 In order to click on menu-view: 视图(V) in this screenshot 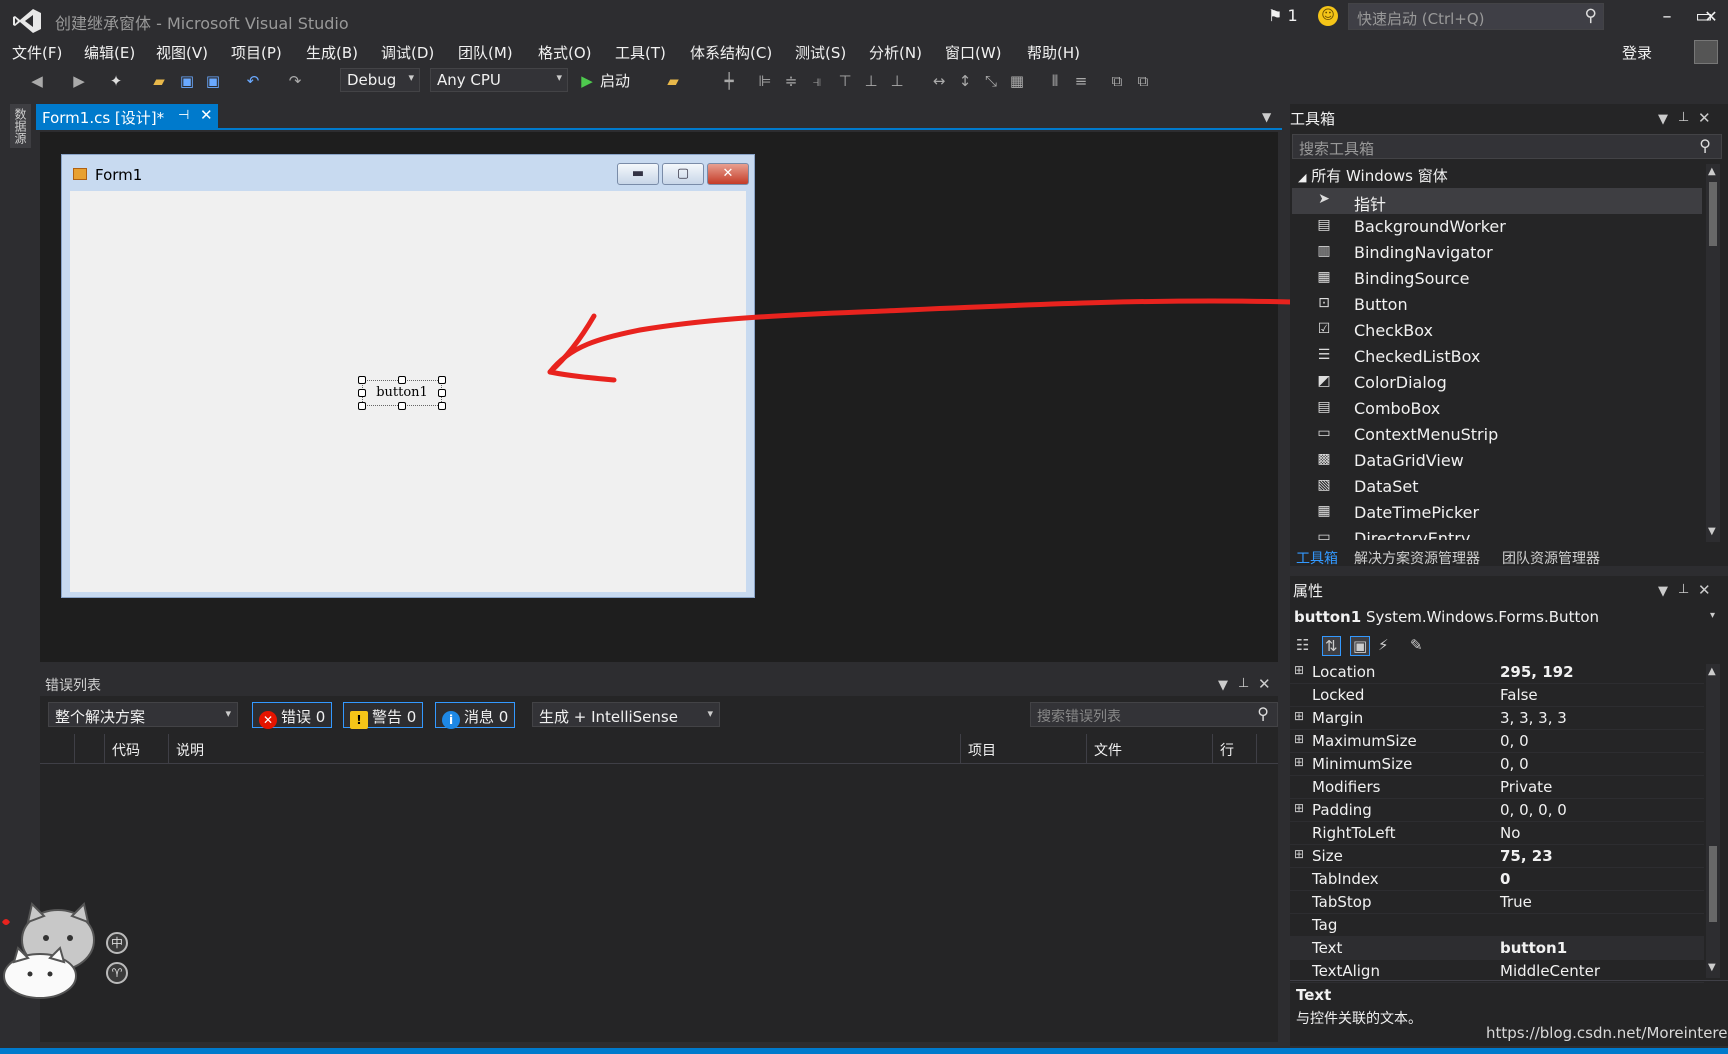, I will do `click(182, 52)`.